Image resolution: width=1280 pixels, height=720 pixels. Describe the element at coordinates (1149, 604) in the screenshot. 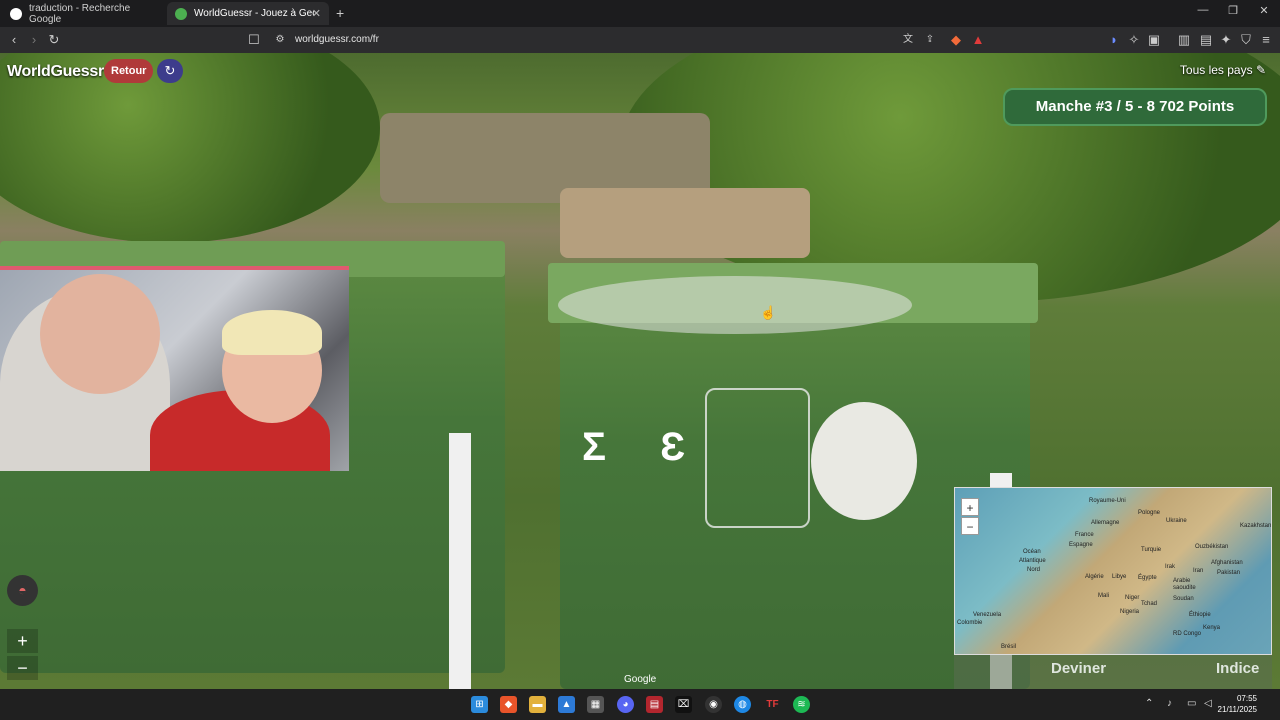

I see `map-label: Tchad` at that location.